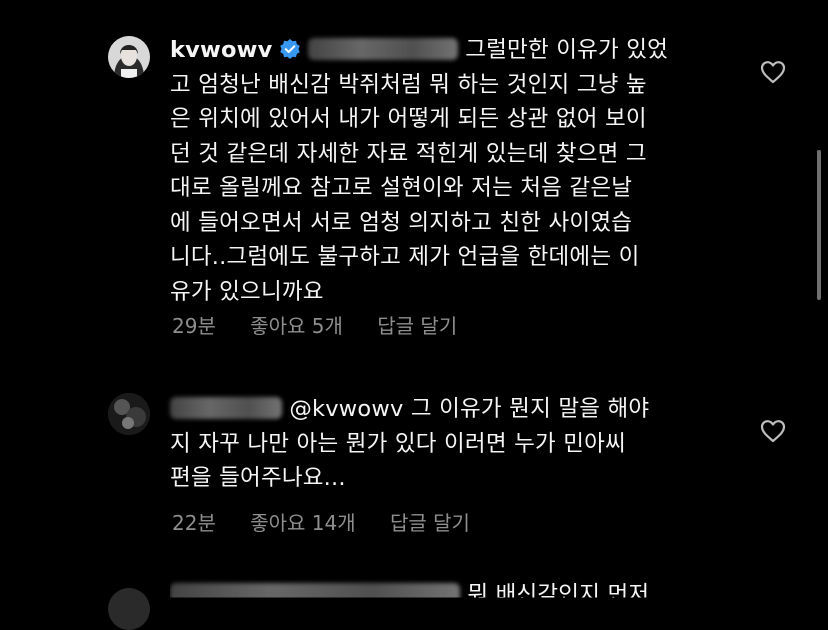 This screenshot has width=828, height=630. Describe the element at coordinates (530, 409) in the screenshot. I see `comment-line-1: 그 이유가 뭔지 말을 해야` at that location.